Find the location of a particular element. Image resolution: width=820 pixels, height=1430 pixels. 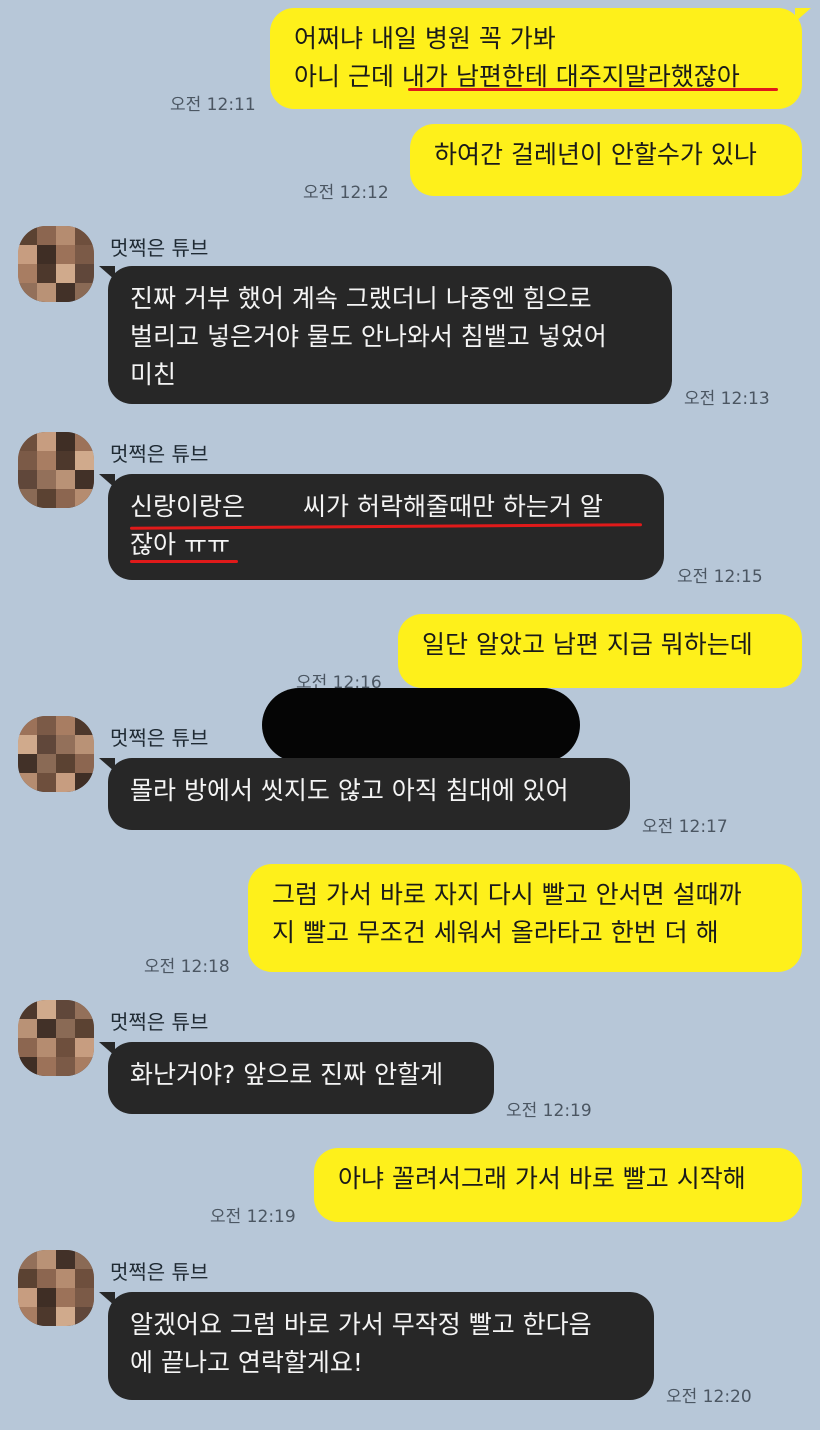

outgoing-message: 어쩌냐 내일 병원 꼭 가봐 아니 근데 내가 남편한테 대주지말라했잖아 is located at coordinates (540, 58).